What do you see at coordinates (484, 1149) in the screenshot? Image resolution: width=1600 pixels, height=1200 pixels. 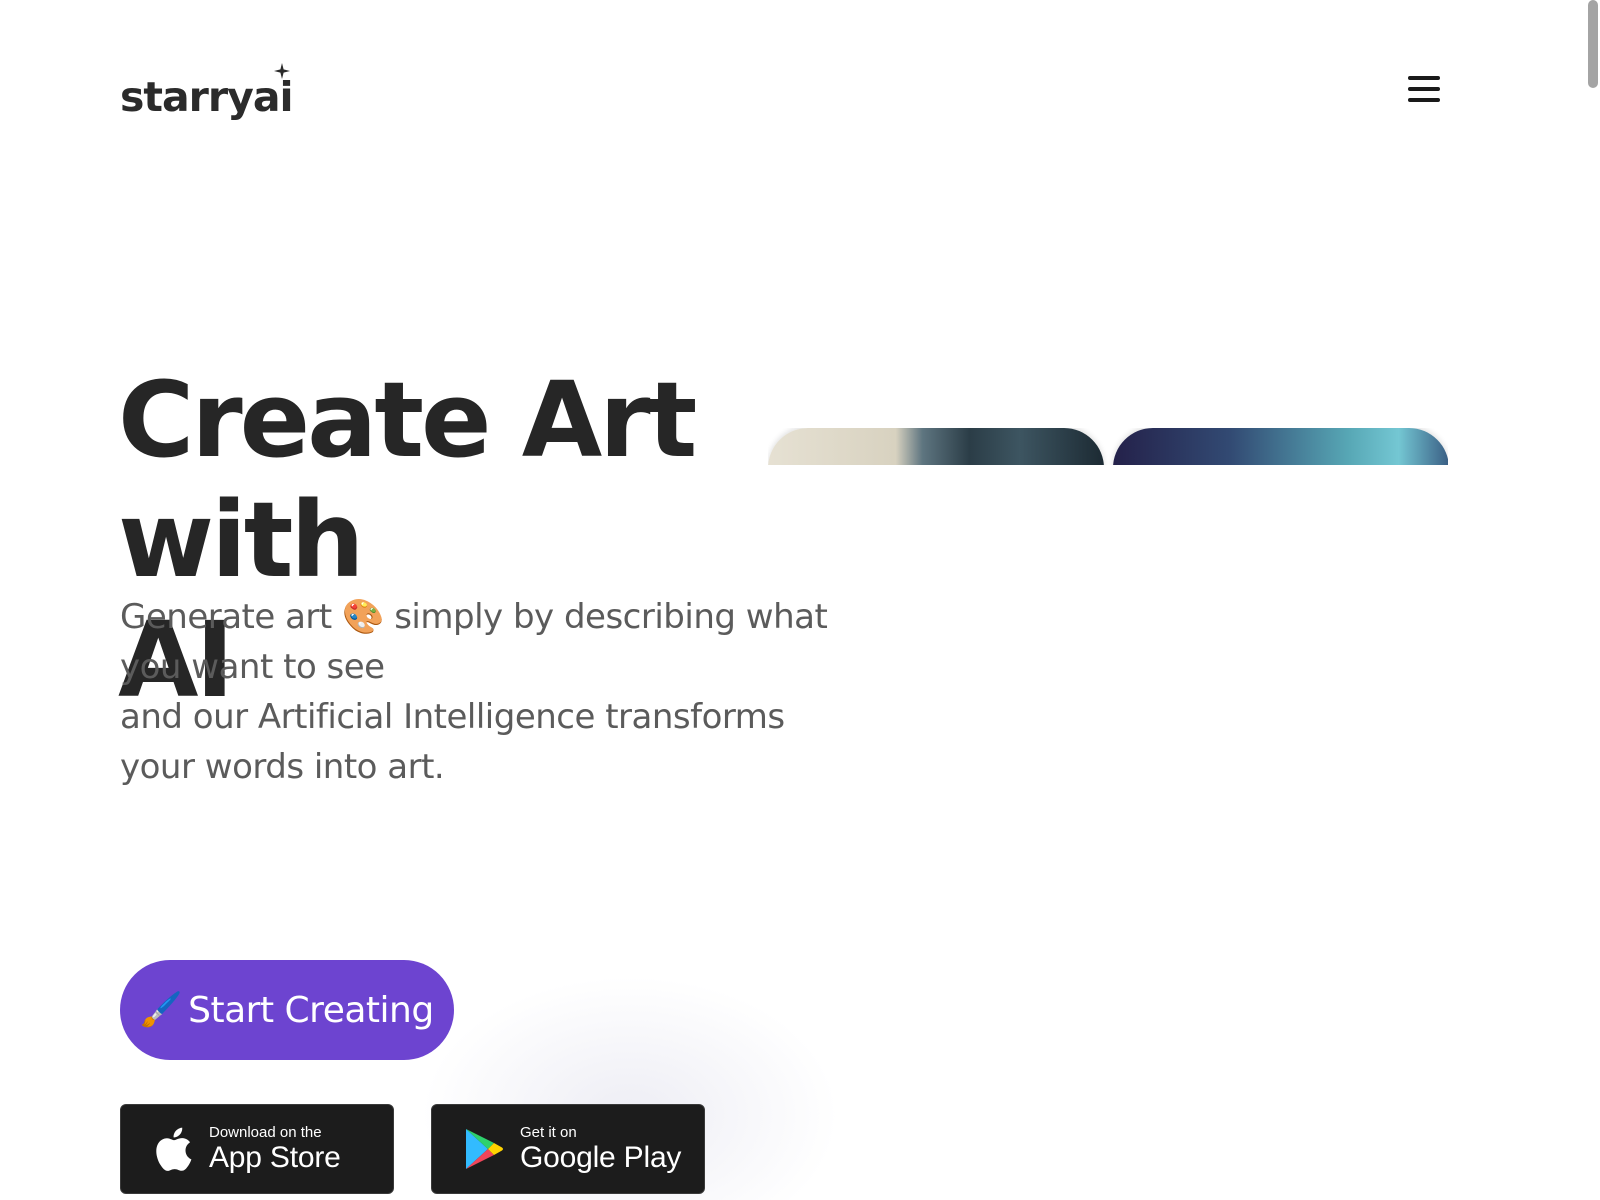 I see `google-play-icon` at bounding box center [484, 1149].